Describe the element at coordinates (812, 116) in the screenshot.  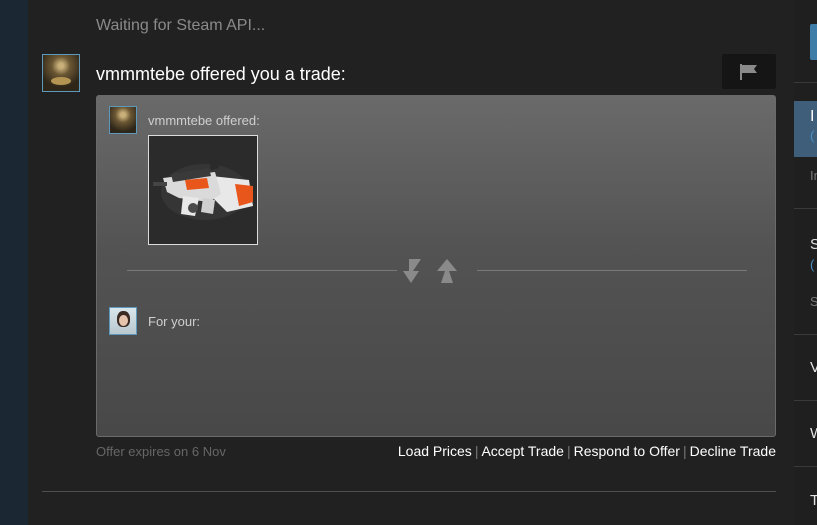
I see `sidebar-tab-label: I` at that location.